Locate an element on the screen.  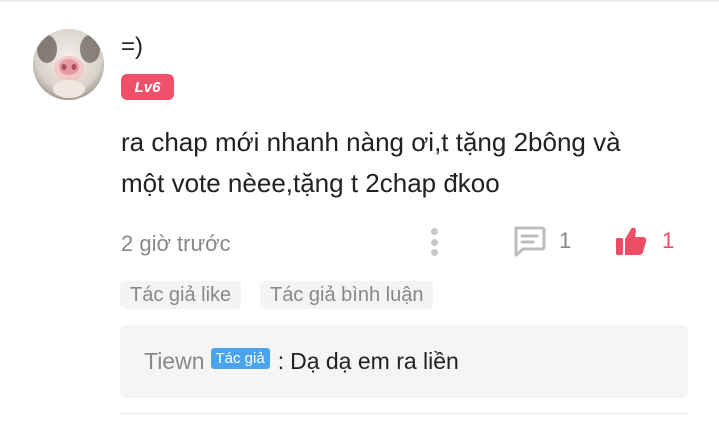
reply-text: Dạ dạ em ra liền is located at coordinates (374, 361).